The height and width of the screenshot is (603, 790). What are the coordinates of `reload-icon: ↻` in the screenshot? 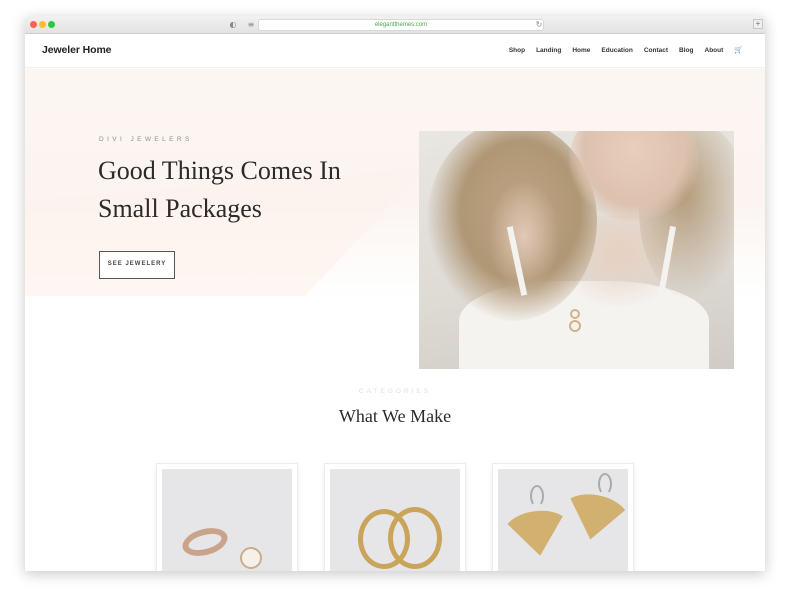 It's located at (539, 25).